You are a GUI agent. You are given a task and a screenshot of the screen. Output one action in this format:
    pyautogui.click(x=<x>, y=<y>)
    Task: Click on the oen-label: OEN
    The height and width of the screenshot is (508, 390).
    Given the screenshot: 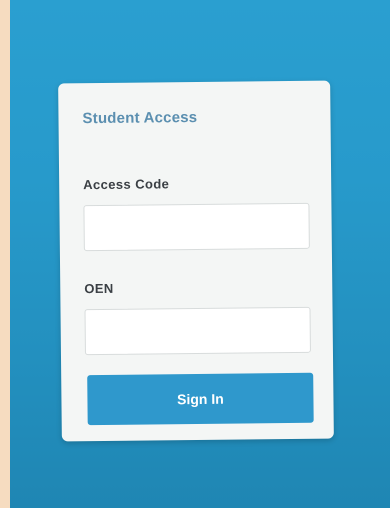 What is the action you would take?
    pyautogui.click(x=99, y=288)
    